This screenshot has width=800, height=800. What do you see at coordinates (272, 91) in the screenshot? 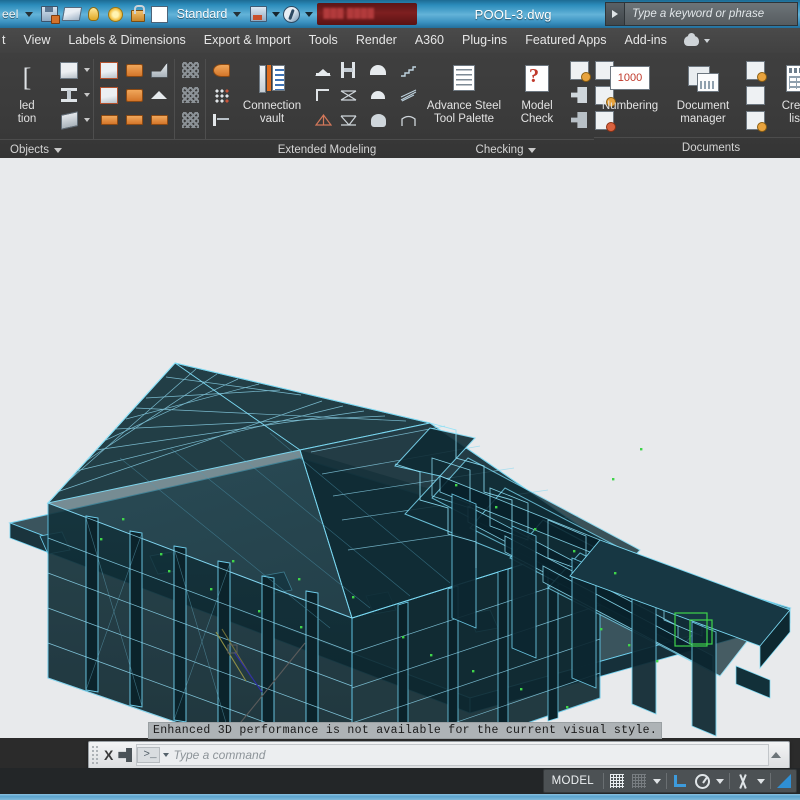
I see `connection-vault-button: Connection vault` at bounding box center [272, 91].